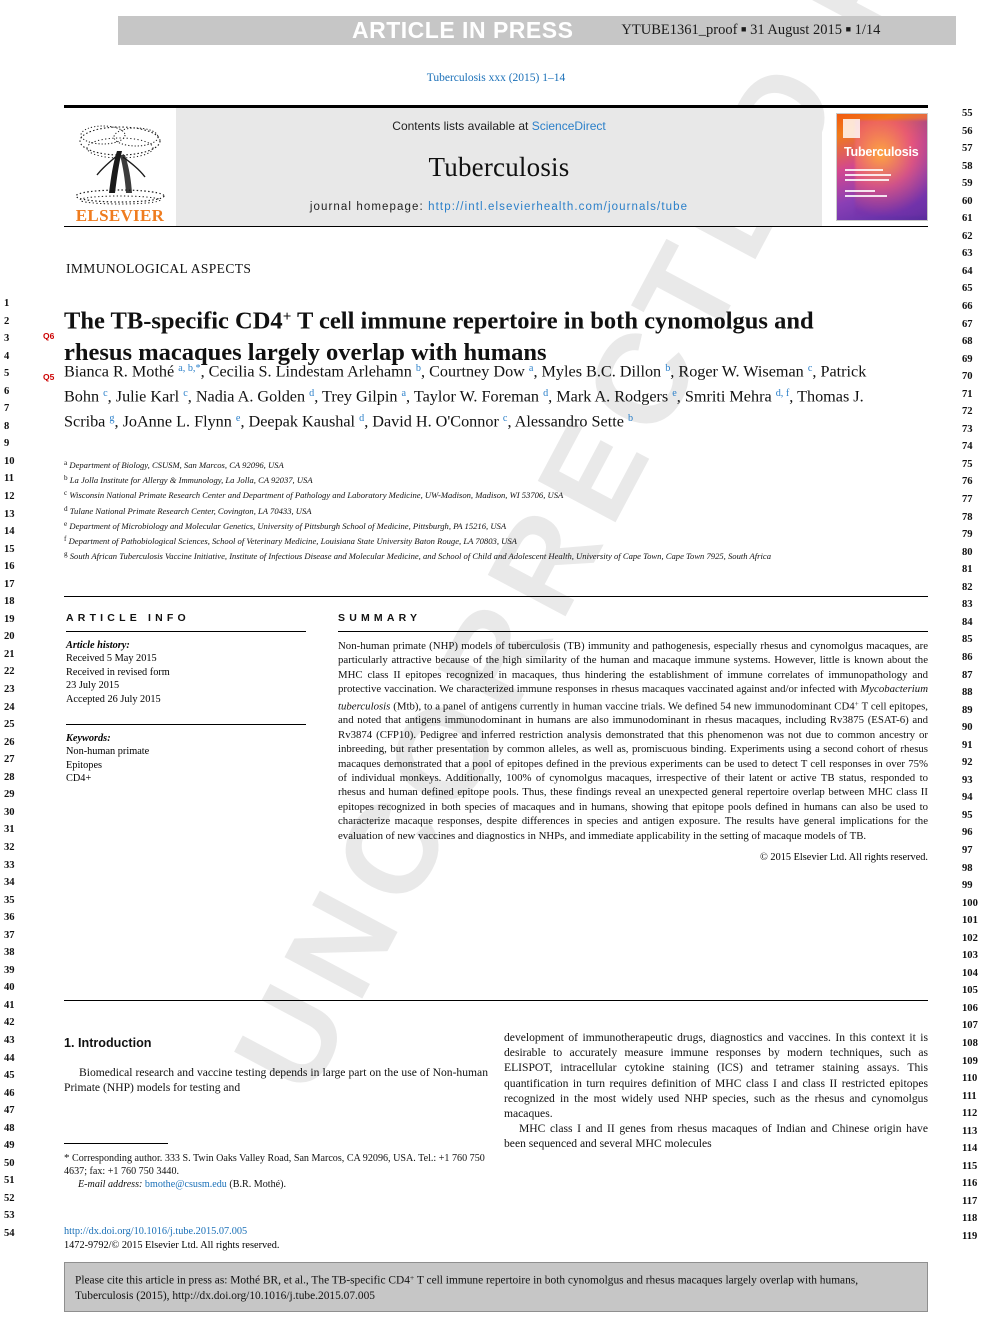 The width and height of the screenshot is (992, 1323). What do you see at coordinates (967, 359) in the screenshot?
I see `line-number: 69` at bounding box center [967, 359].